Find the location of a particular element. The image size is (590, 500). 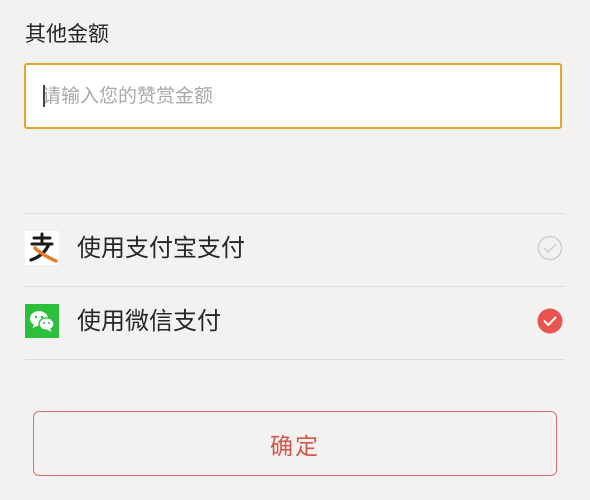

text-caret is located at coordinates (44, 96).